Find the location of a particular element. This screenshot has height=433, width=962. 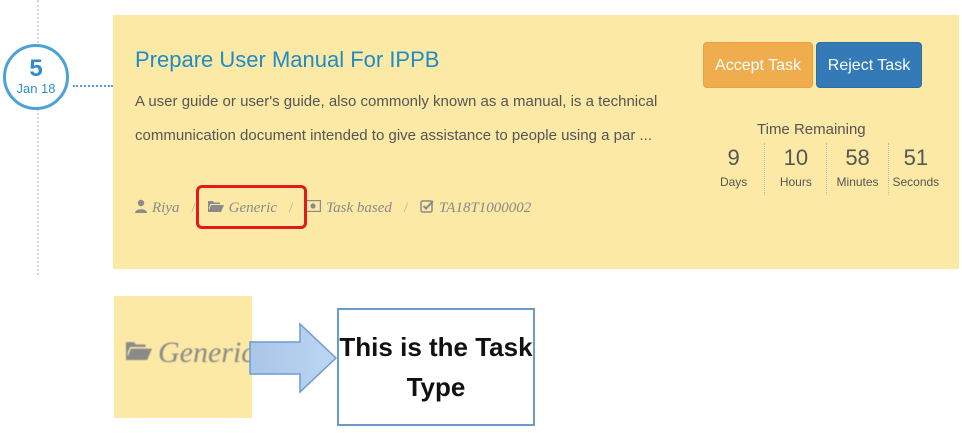

task-id: TA18T1000002 is located at coordinates (485, 208).